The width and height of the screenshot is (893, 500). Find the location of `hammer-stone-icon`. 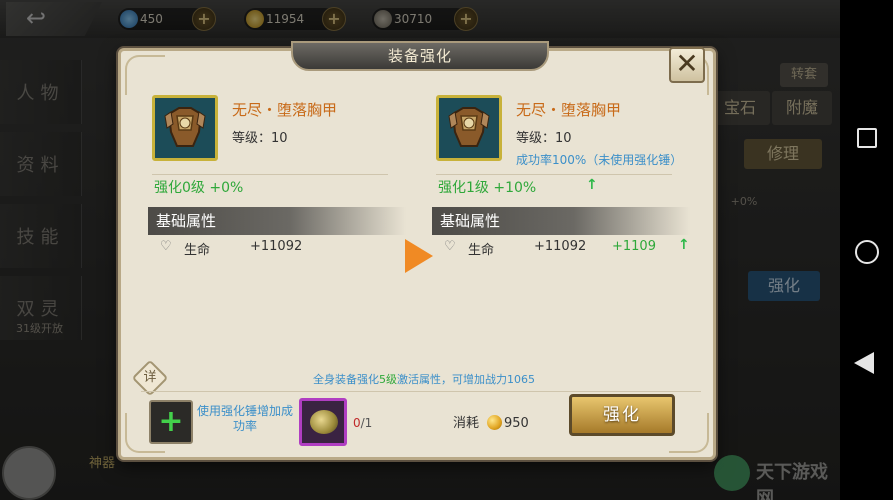

hammer-stone-icon is located at coordinates (324, 422).